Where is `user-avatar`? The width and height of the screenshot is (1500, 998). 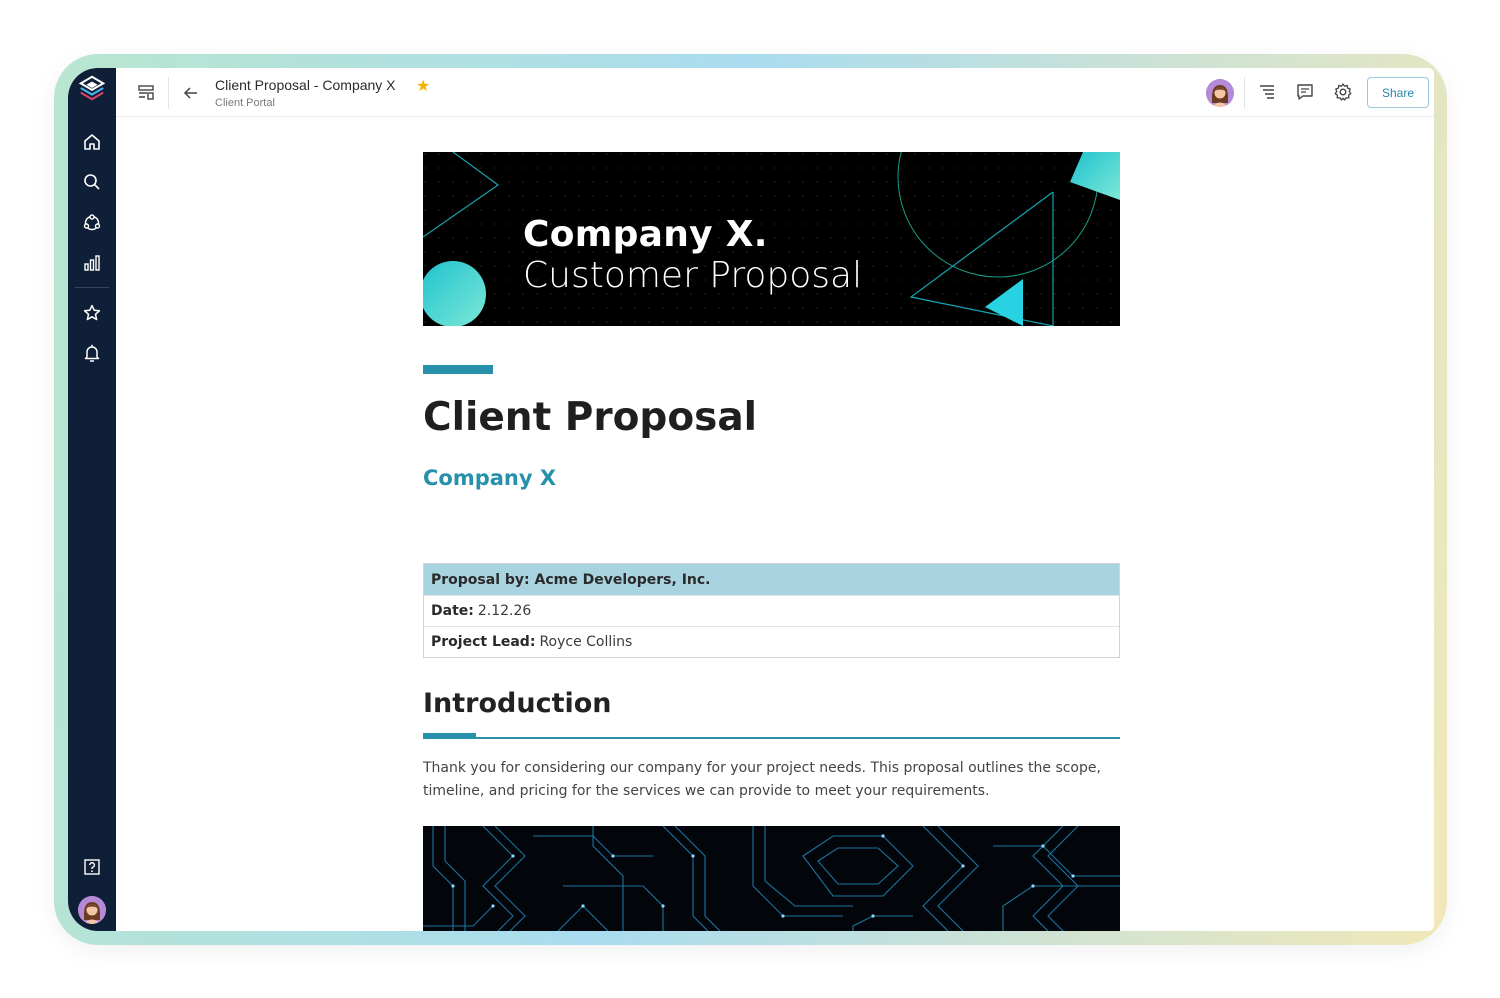 user-avatar is located at coordinates (92, 910).